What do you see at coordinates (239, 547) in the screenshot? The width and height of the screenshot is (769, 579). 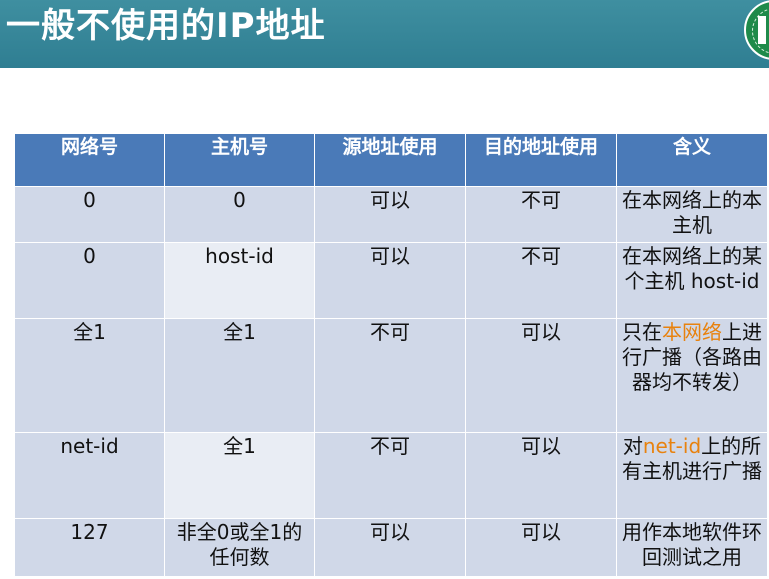 I see `cell-host: 非全0或全1的任何数` at bounding box center [239, 547].